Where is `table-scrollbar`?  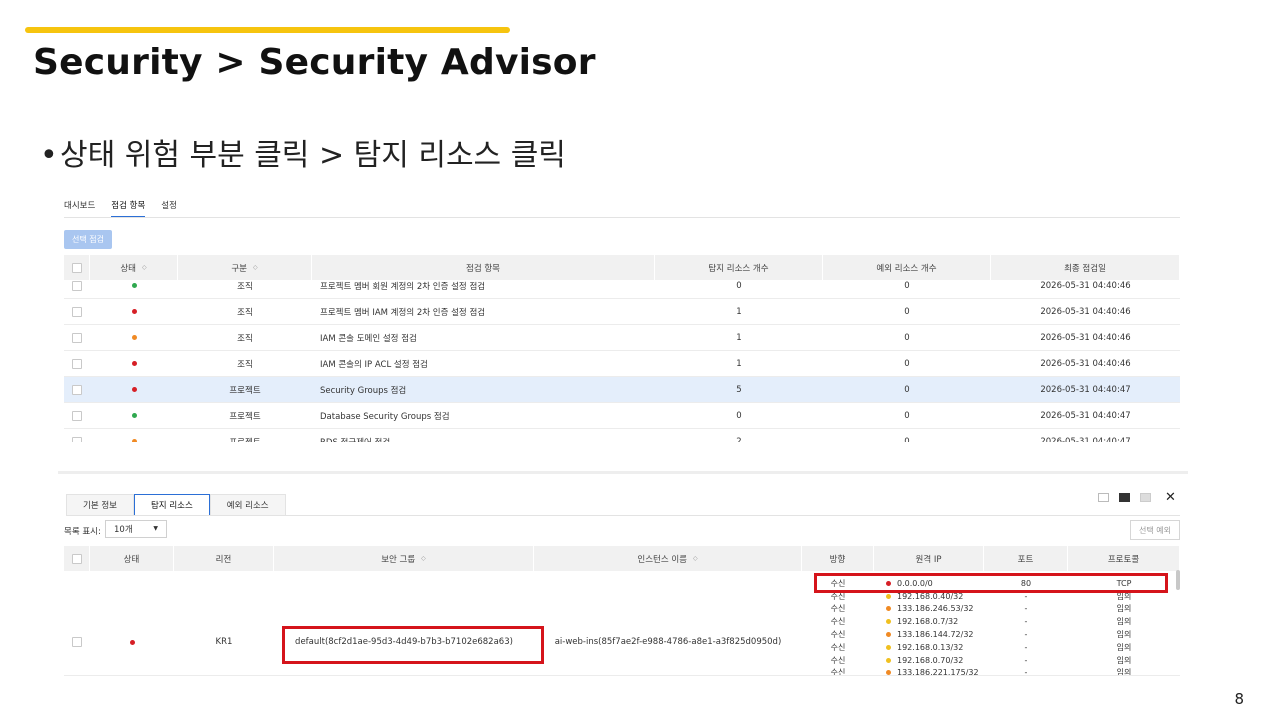 table-scrollbar is located at coordinates (1178, 580).